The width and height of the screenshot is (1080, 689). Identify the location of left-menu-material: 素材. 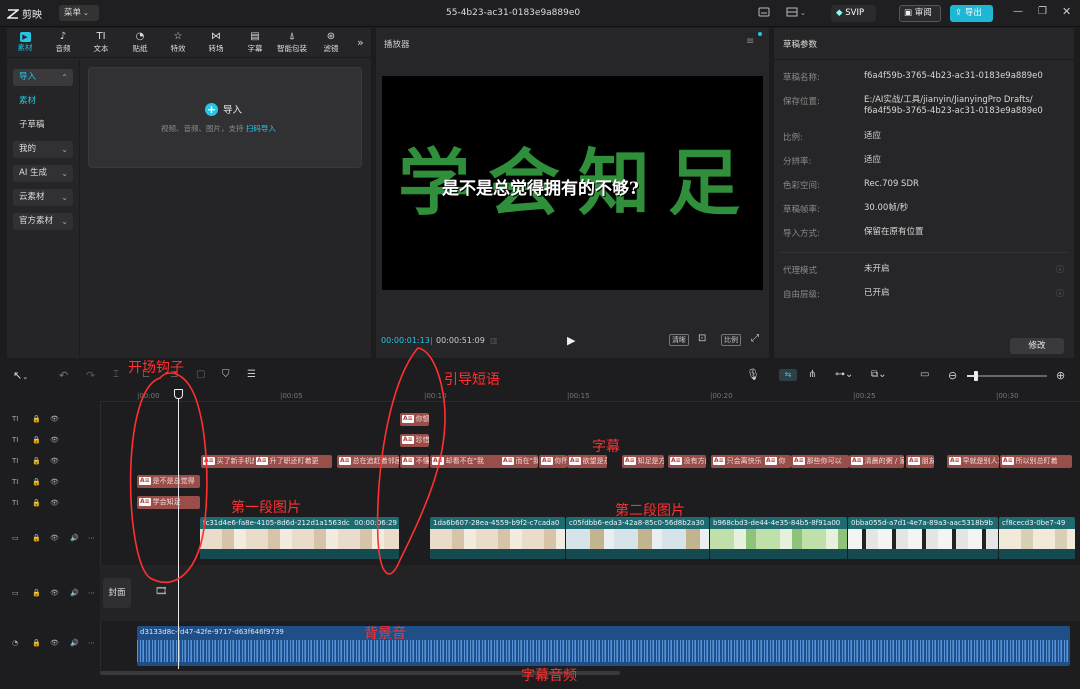
(43, 101).